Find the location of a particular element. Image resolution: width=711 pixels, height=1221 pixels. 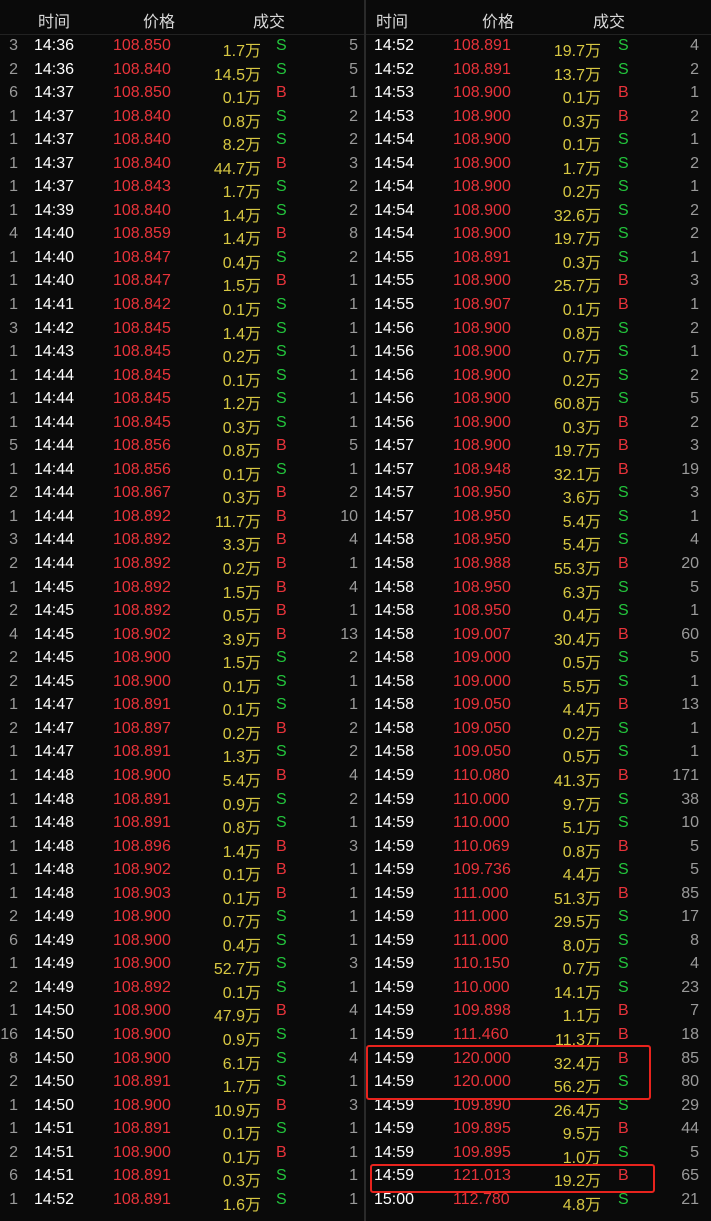

table-row: 1 14:40 108.847 1.5万 B 1 is located at coordinates (182, 282).